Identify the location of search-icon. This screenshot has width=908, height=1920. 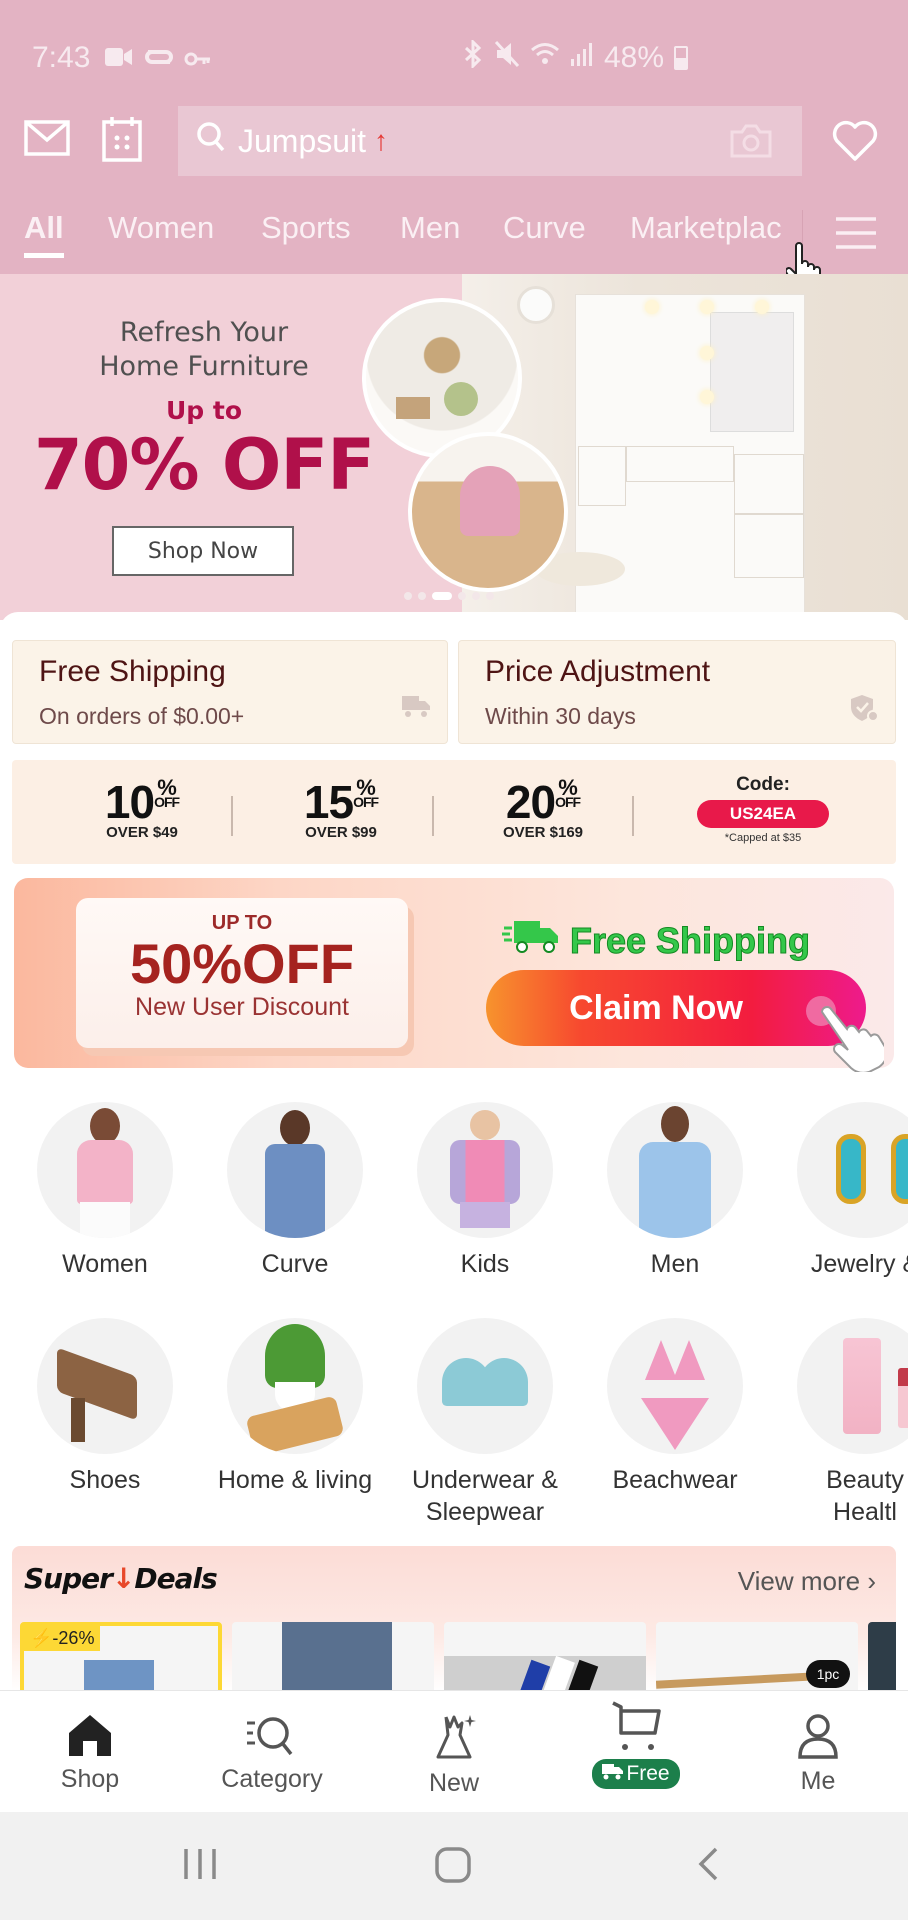
(211, 141).